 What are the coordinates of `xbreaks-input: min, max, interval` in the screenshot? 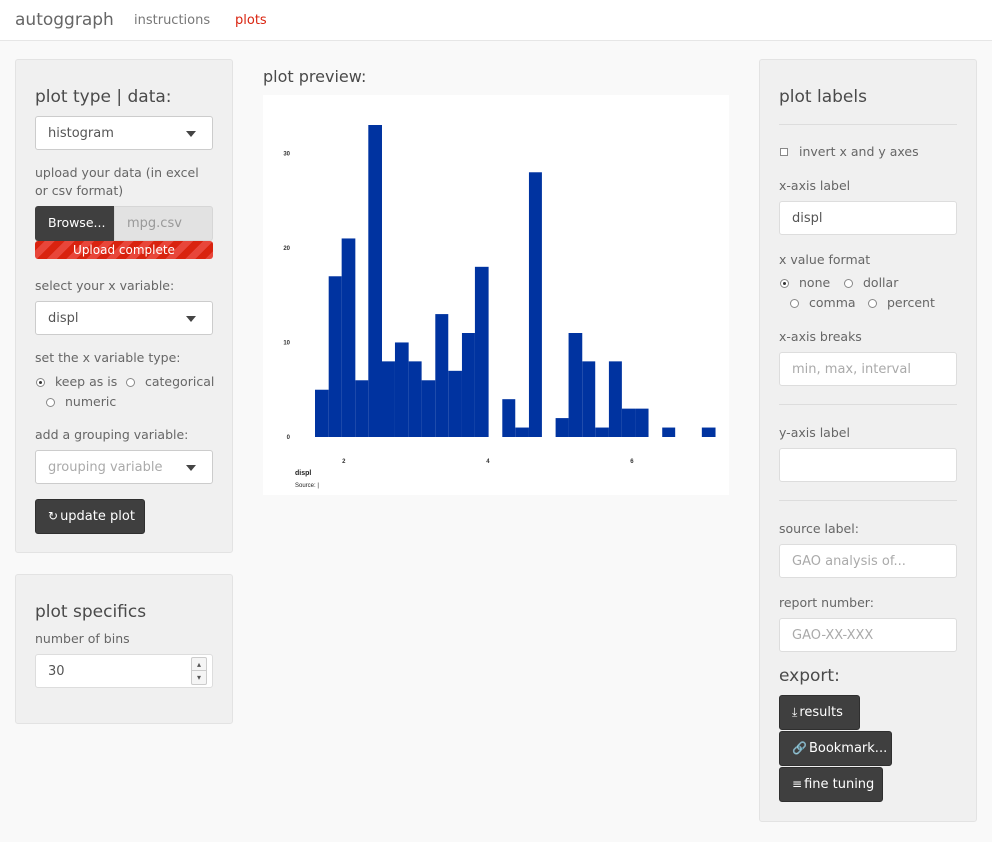 It's located at (868, 369).